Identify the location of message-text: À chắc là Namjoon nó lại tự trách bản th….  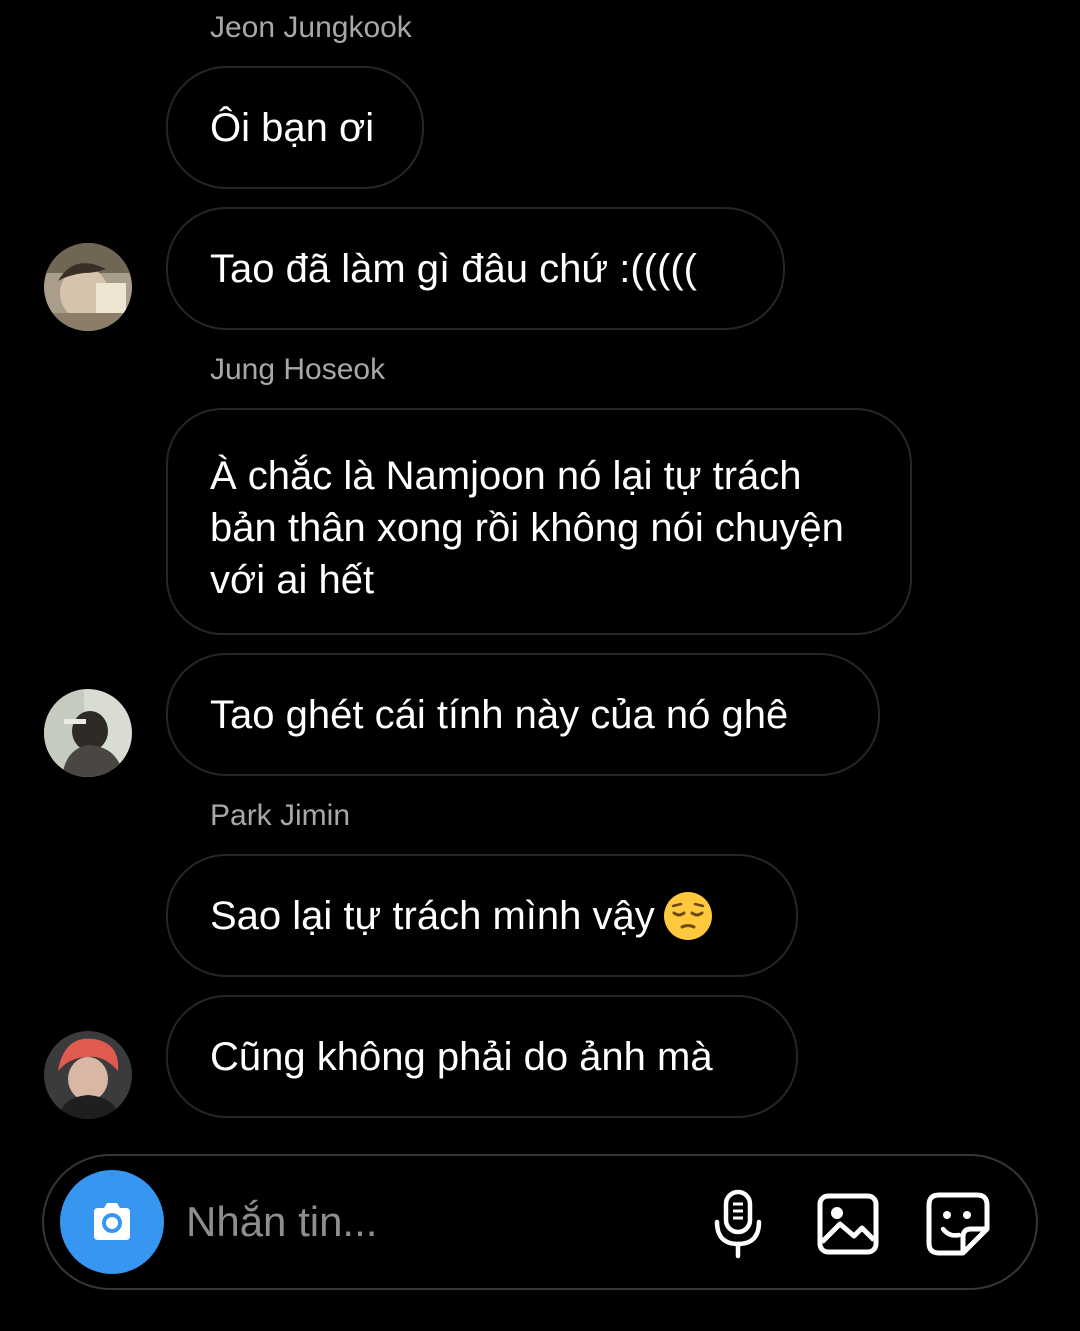
(527, 528).